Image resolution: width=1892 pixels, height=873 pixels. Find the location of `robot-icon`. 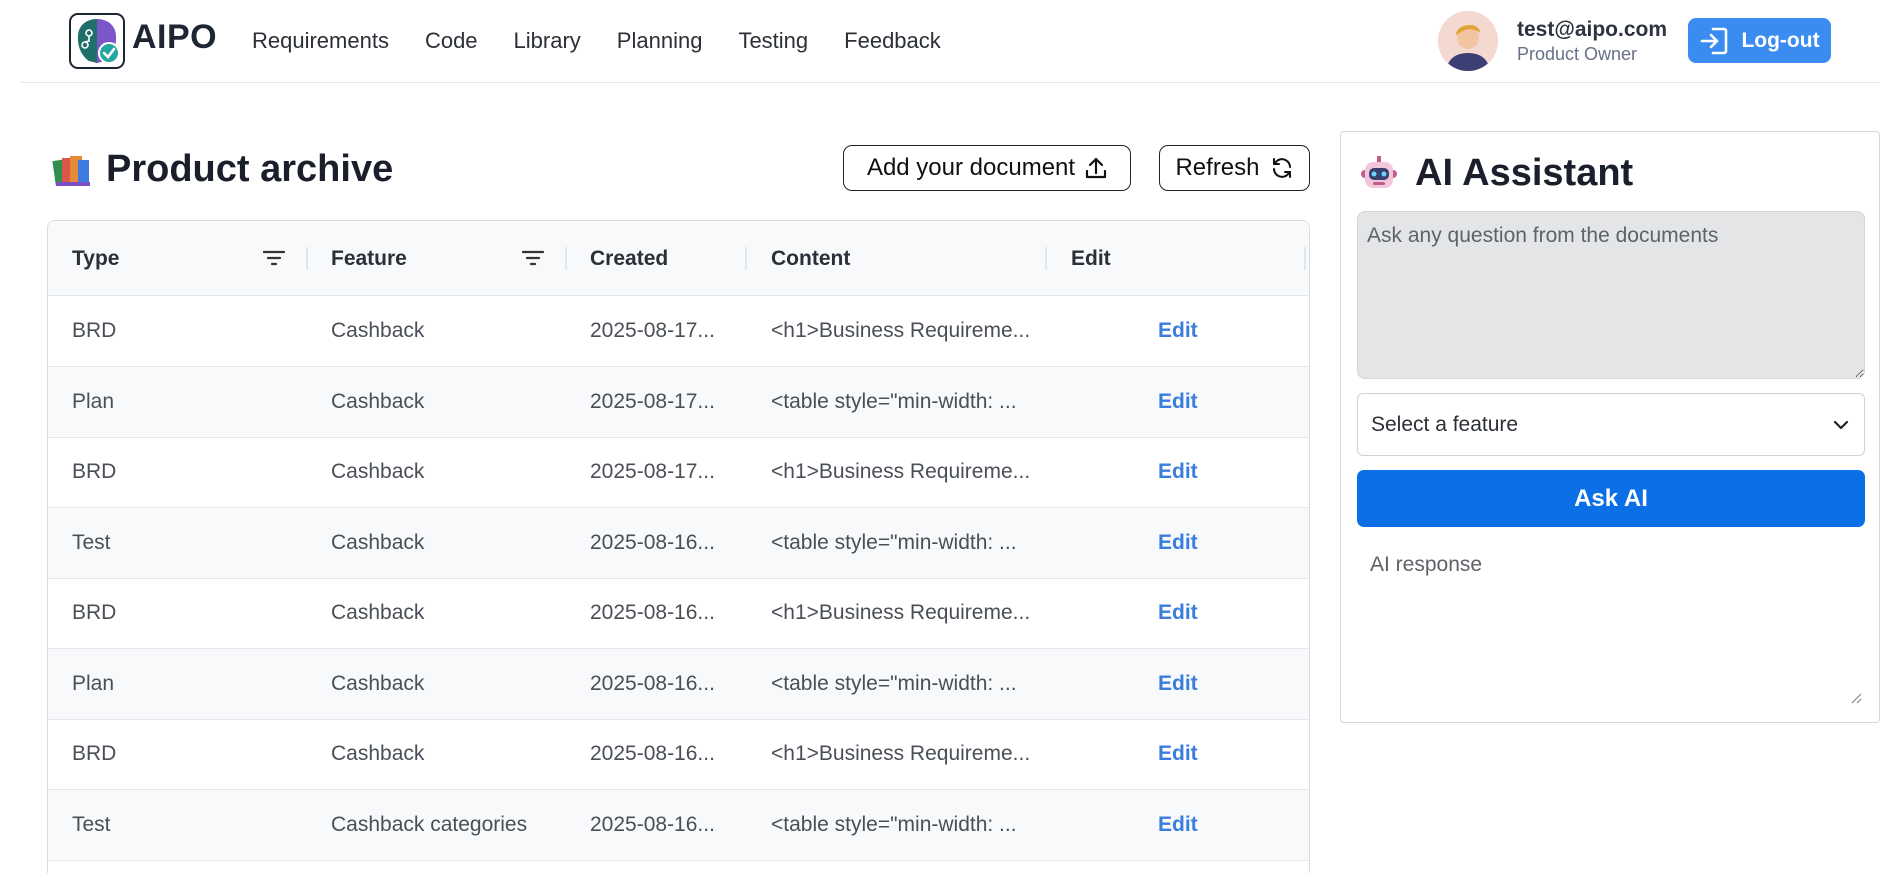

robot-icon is located at coordinates (1379, 171).